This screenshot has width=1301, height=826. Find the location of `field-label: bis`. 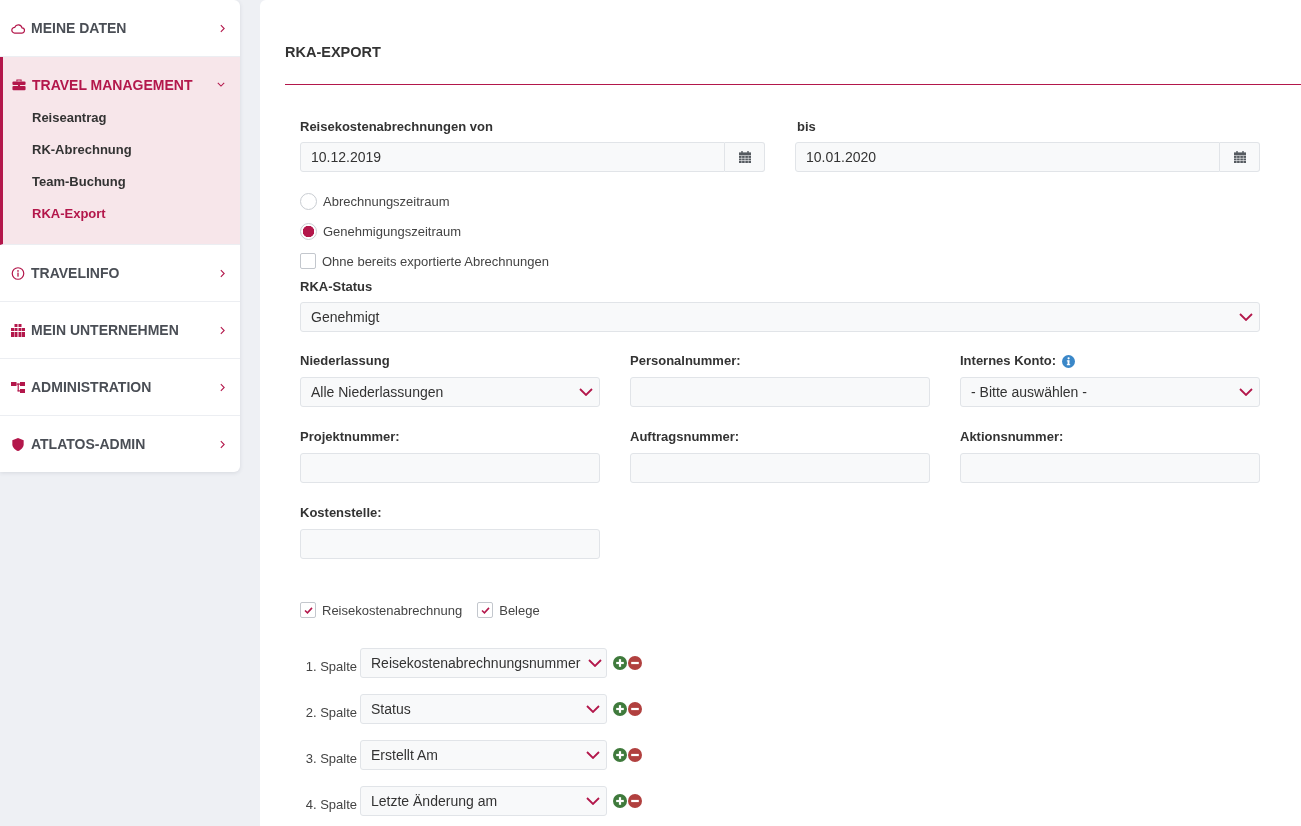

field-label: bis is located at coordinates (806, 127).